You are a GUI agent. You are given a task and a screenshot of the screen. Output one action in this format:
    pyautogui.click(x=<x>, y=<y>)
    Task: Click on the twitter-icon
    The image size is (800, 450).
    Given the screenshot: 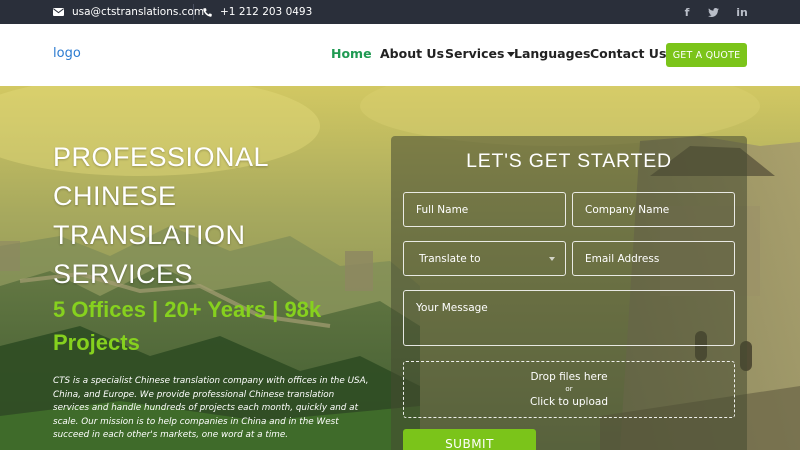 What is the action you would take?
    pyautogui.click(x=713, y=12)
    